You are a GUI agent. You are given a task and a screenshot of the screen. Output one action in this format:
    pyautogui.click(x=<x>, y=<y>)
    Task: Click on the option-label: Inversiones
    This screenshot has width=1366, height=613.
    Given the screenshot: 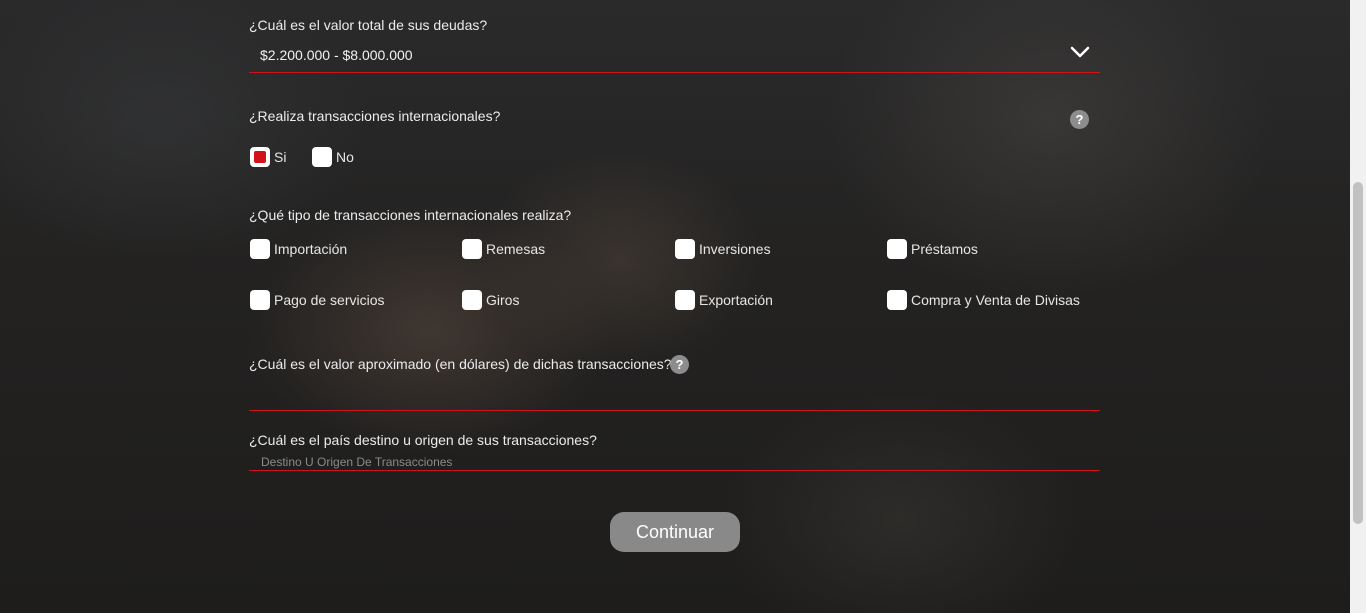 What is the action you would take?
    pyautogui.click(x=735, y=249)
    